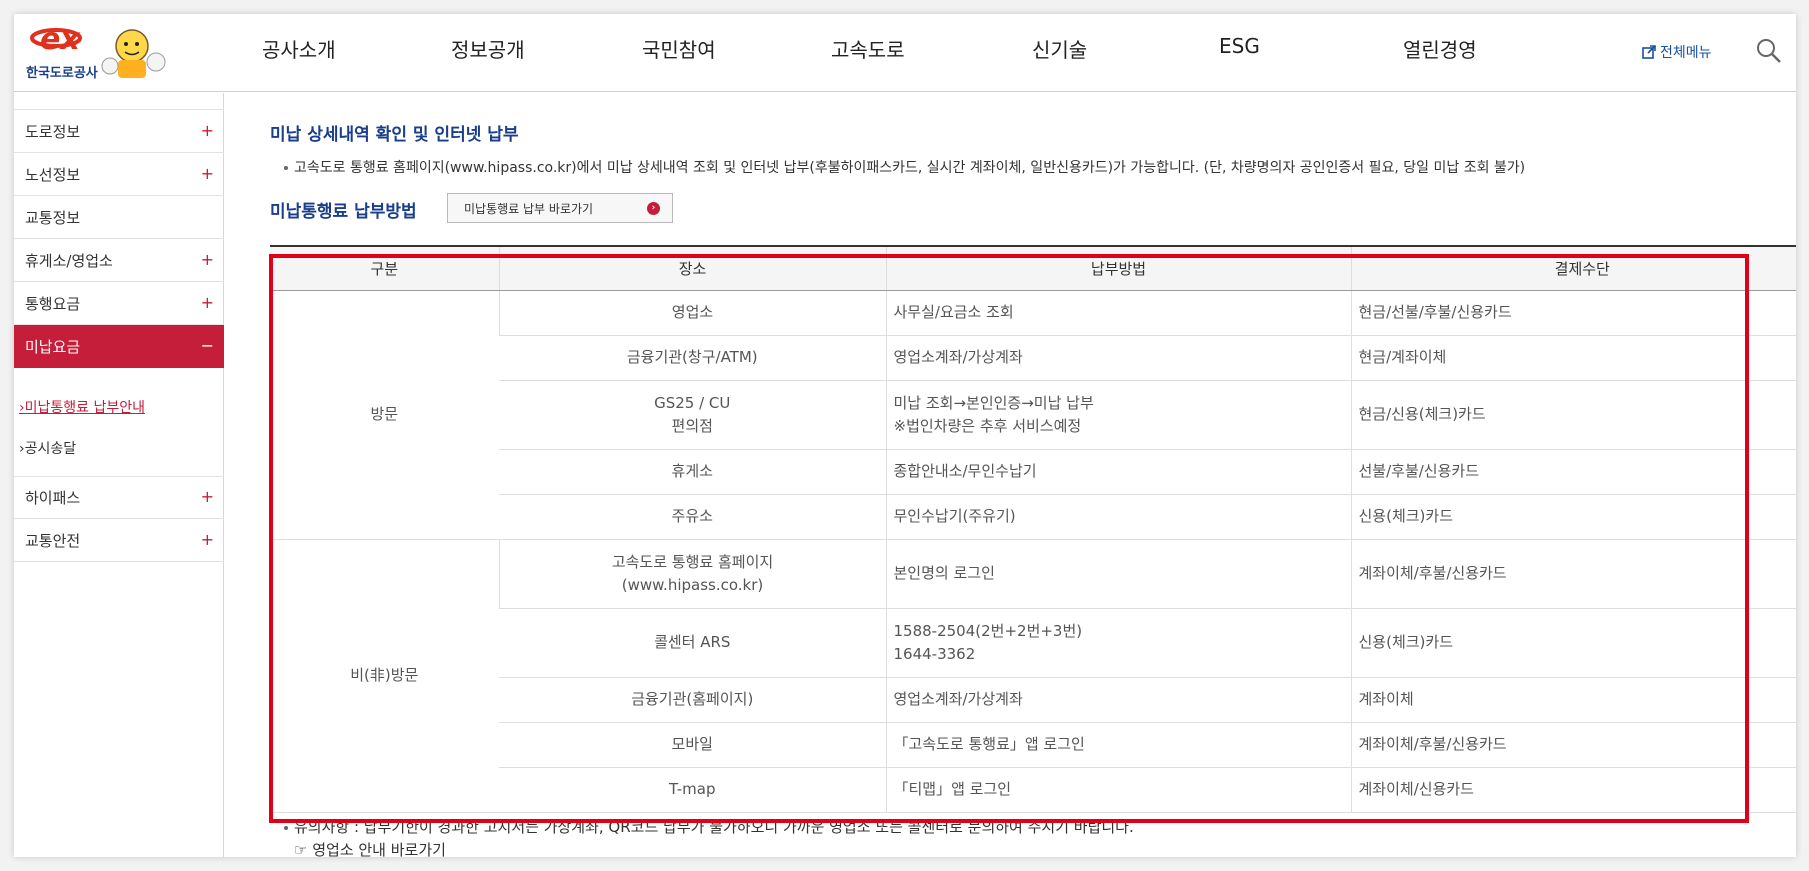 The width and height of the screenshot is (1809, 871). What do you see at coordinates (1573, 268) in the screenshot?
I see `table-header: 결제수단` at bounding box center [1573, 268].